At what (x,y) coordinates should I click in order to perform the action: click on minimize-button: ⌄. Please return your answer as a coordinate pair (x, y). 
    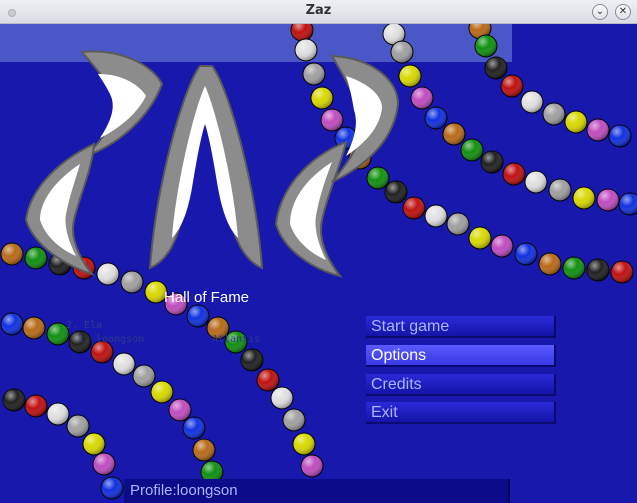
    Looking at the image, I should click on (600, 12).